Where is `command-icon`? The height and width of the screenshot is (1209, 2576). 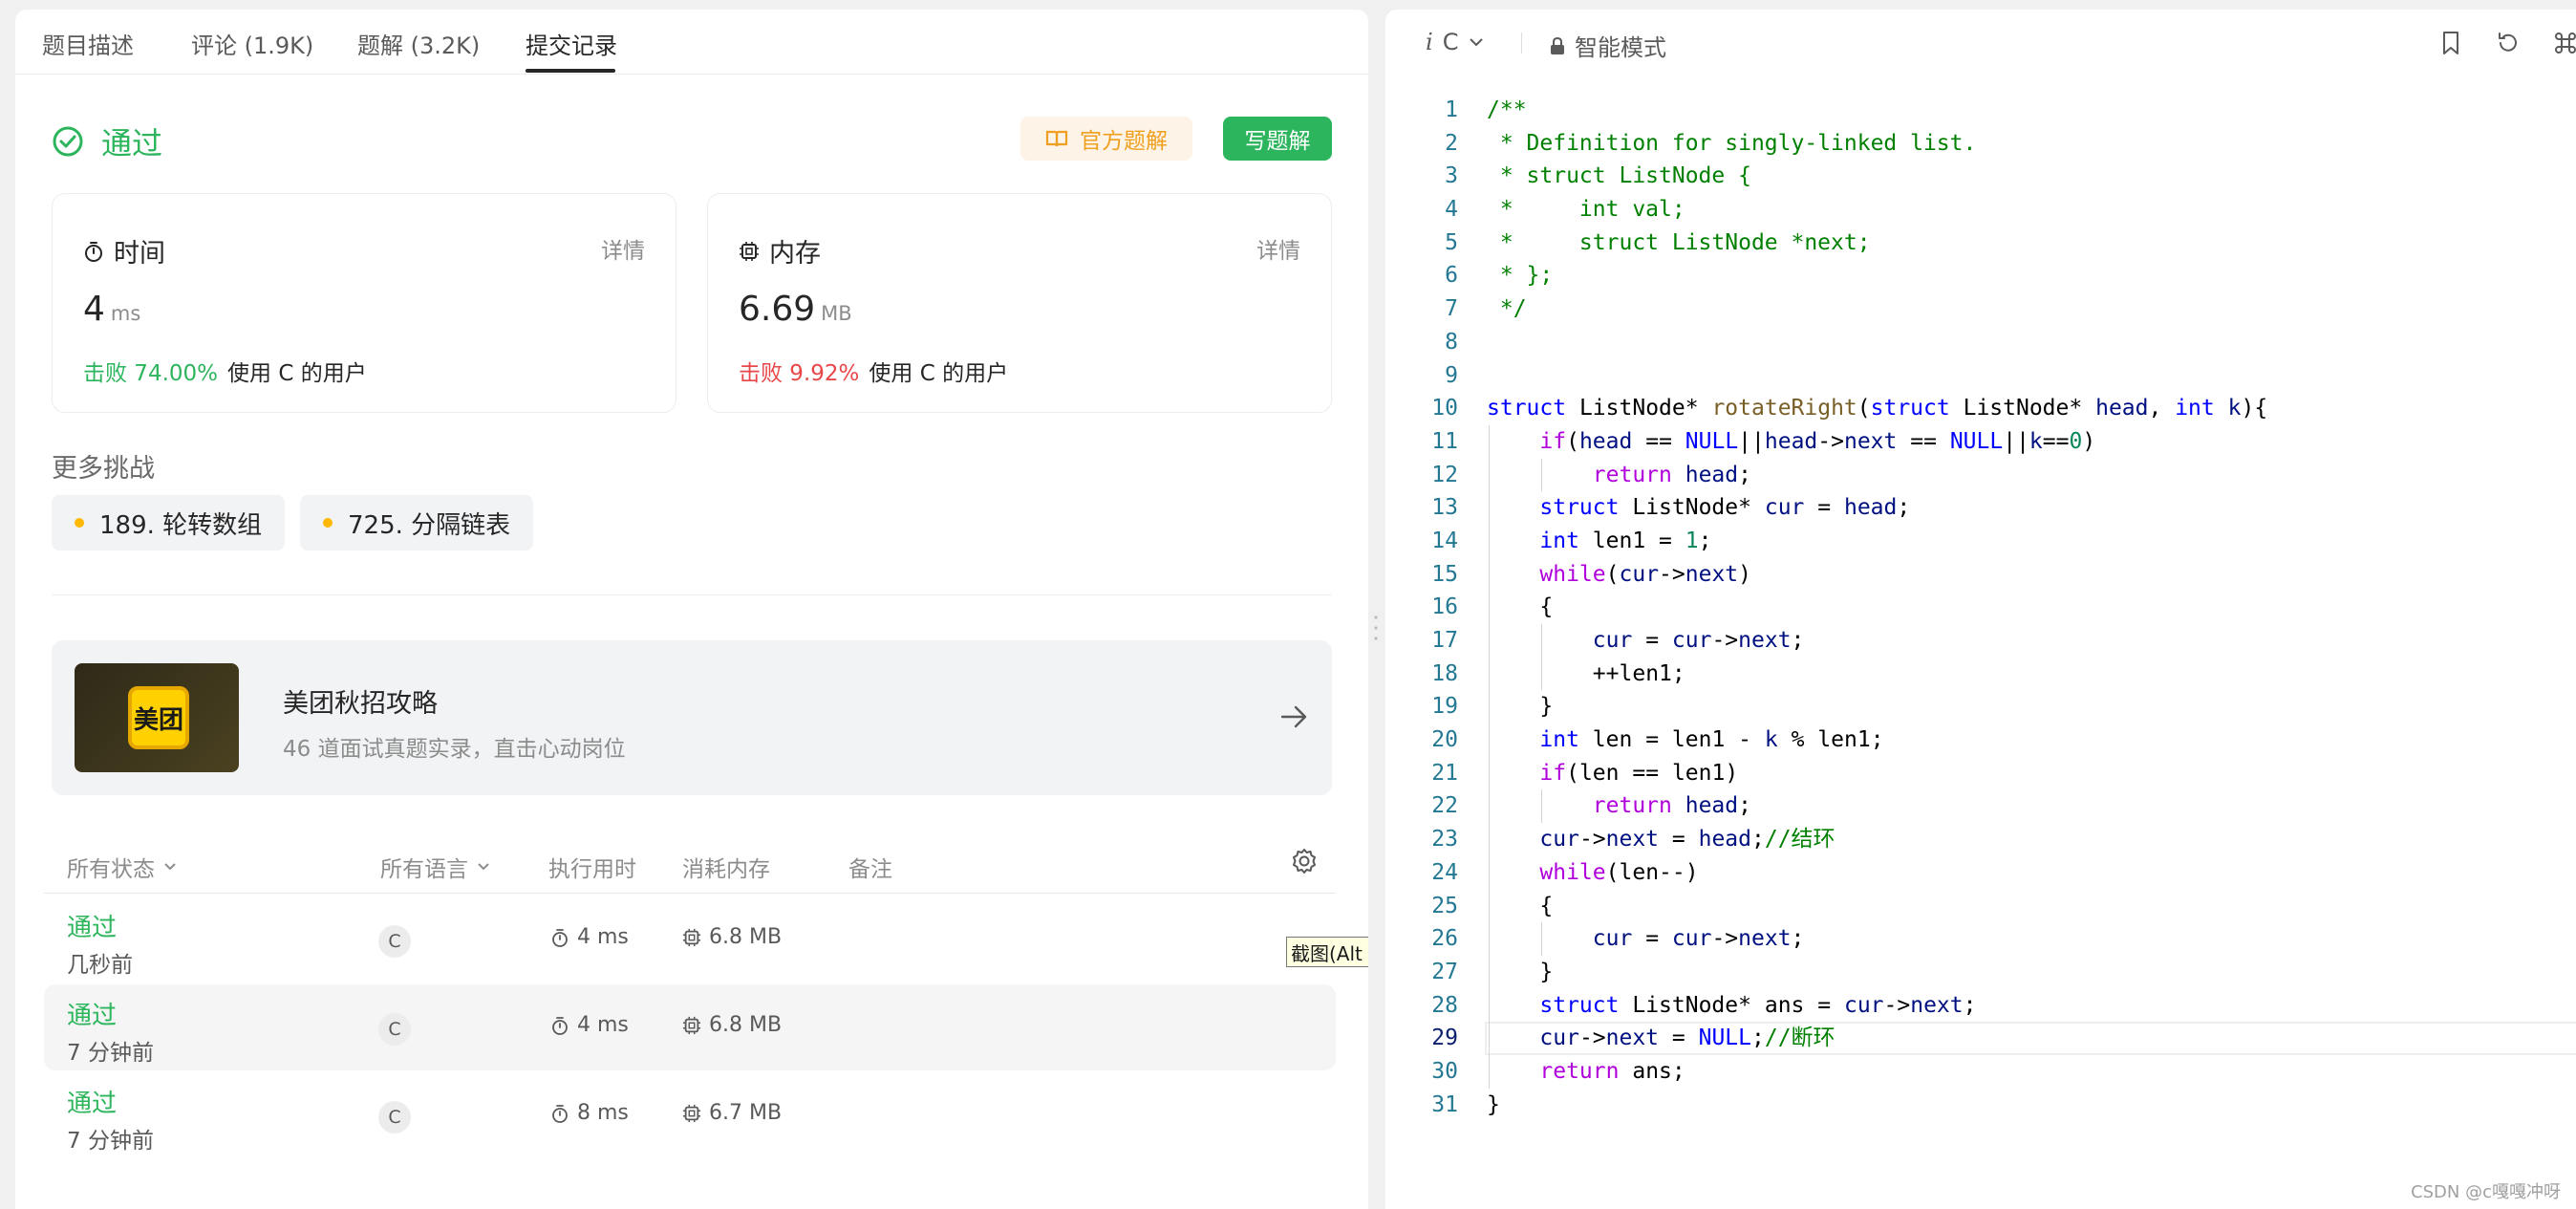
command-icon is located at coordinates (2563, 43).